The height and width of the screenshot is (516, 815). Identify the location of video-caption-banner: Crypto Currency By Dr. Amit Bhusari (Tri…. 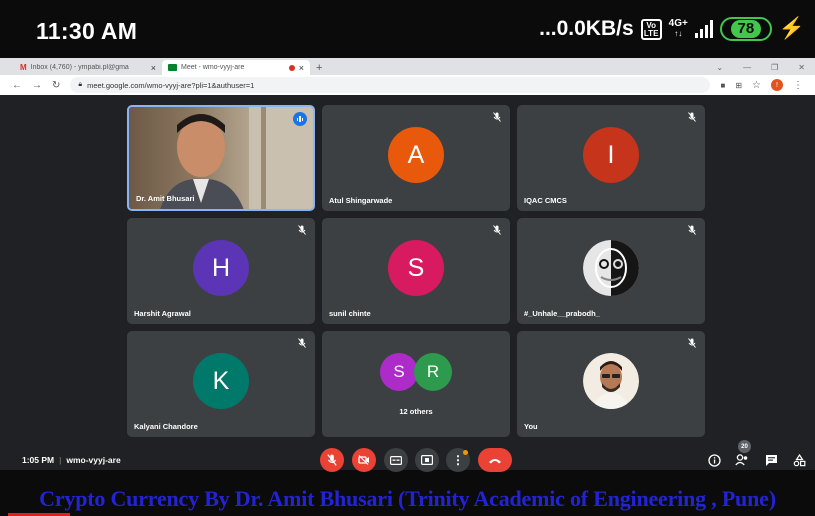
(407, 499).